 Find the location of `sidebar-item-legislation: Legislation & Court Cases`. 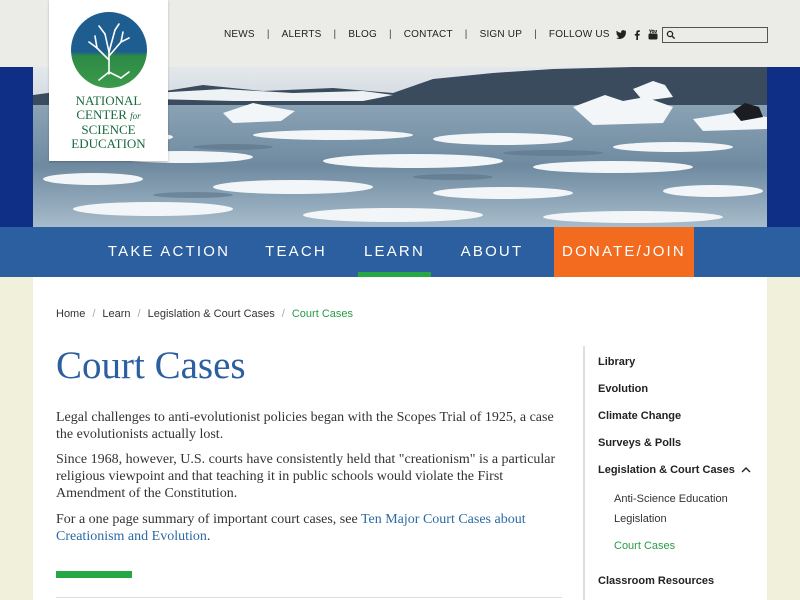

sidebar-item-legislation: Legislation & Court Cases is located at coordinates (674, 470).